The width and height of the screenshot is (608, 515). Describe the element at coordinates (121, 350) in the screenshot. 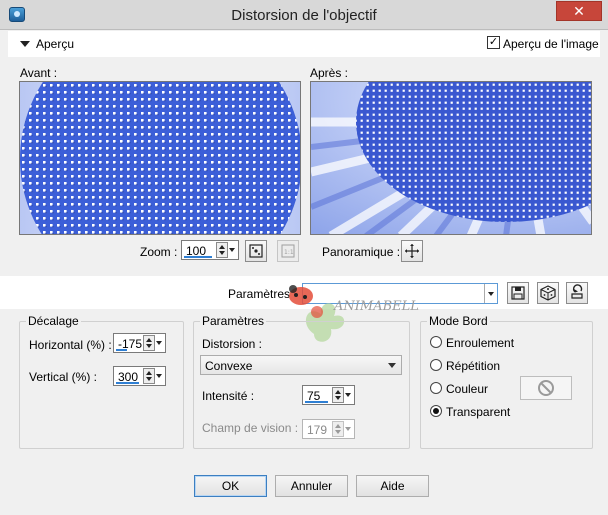

I see `horizontal-underline` at that location.